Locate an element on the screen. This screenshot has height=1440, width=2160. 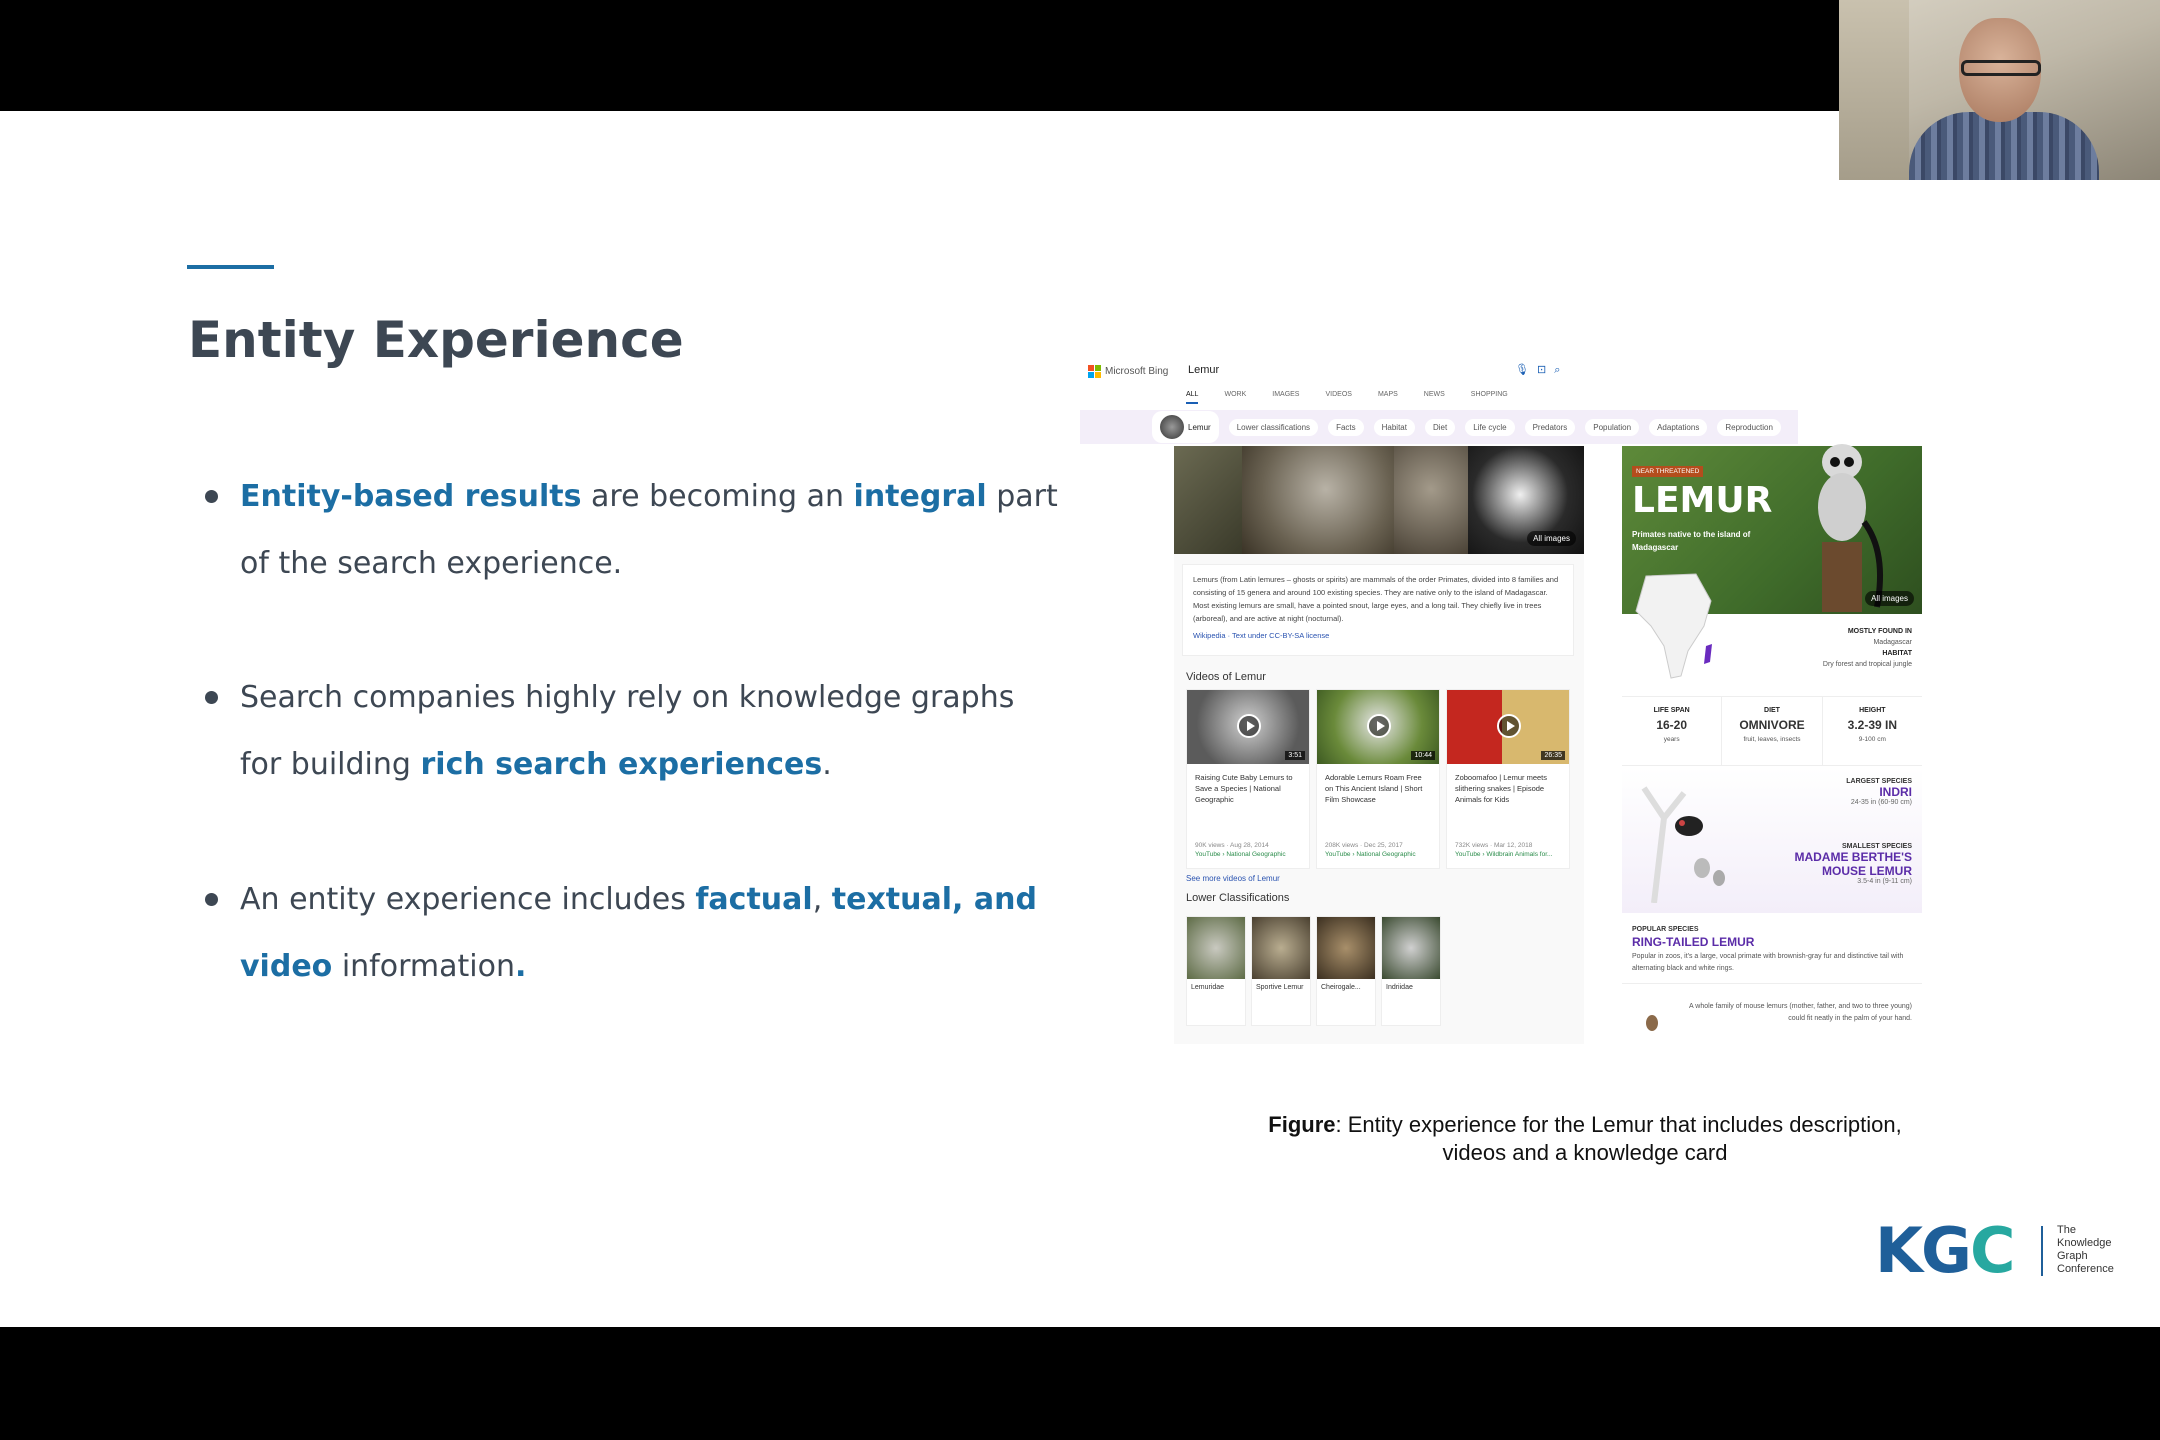
caption-label: Figure is located at coordinates (1302, 1124).